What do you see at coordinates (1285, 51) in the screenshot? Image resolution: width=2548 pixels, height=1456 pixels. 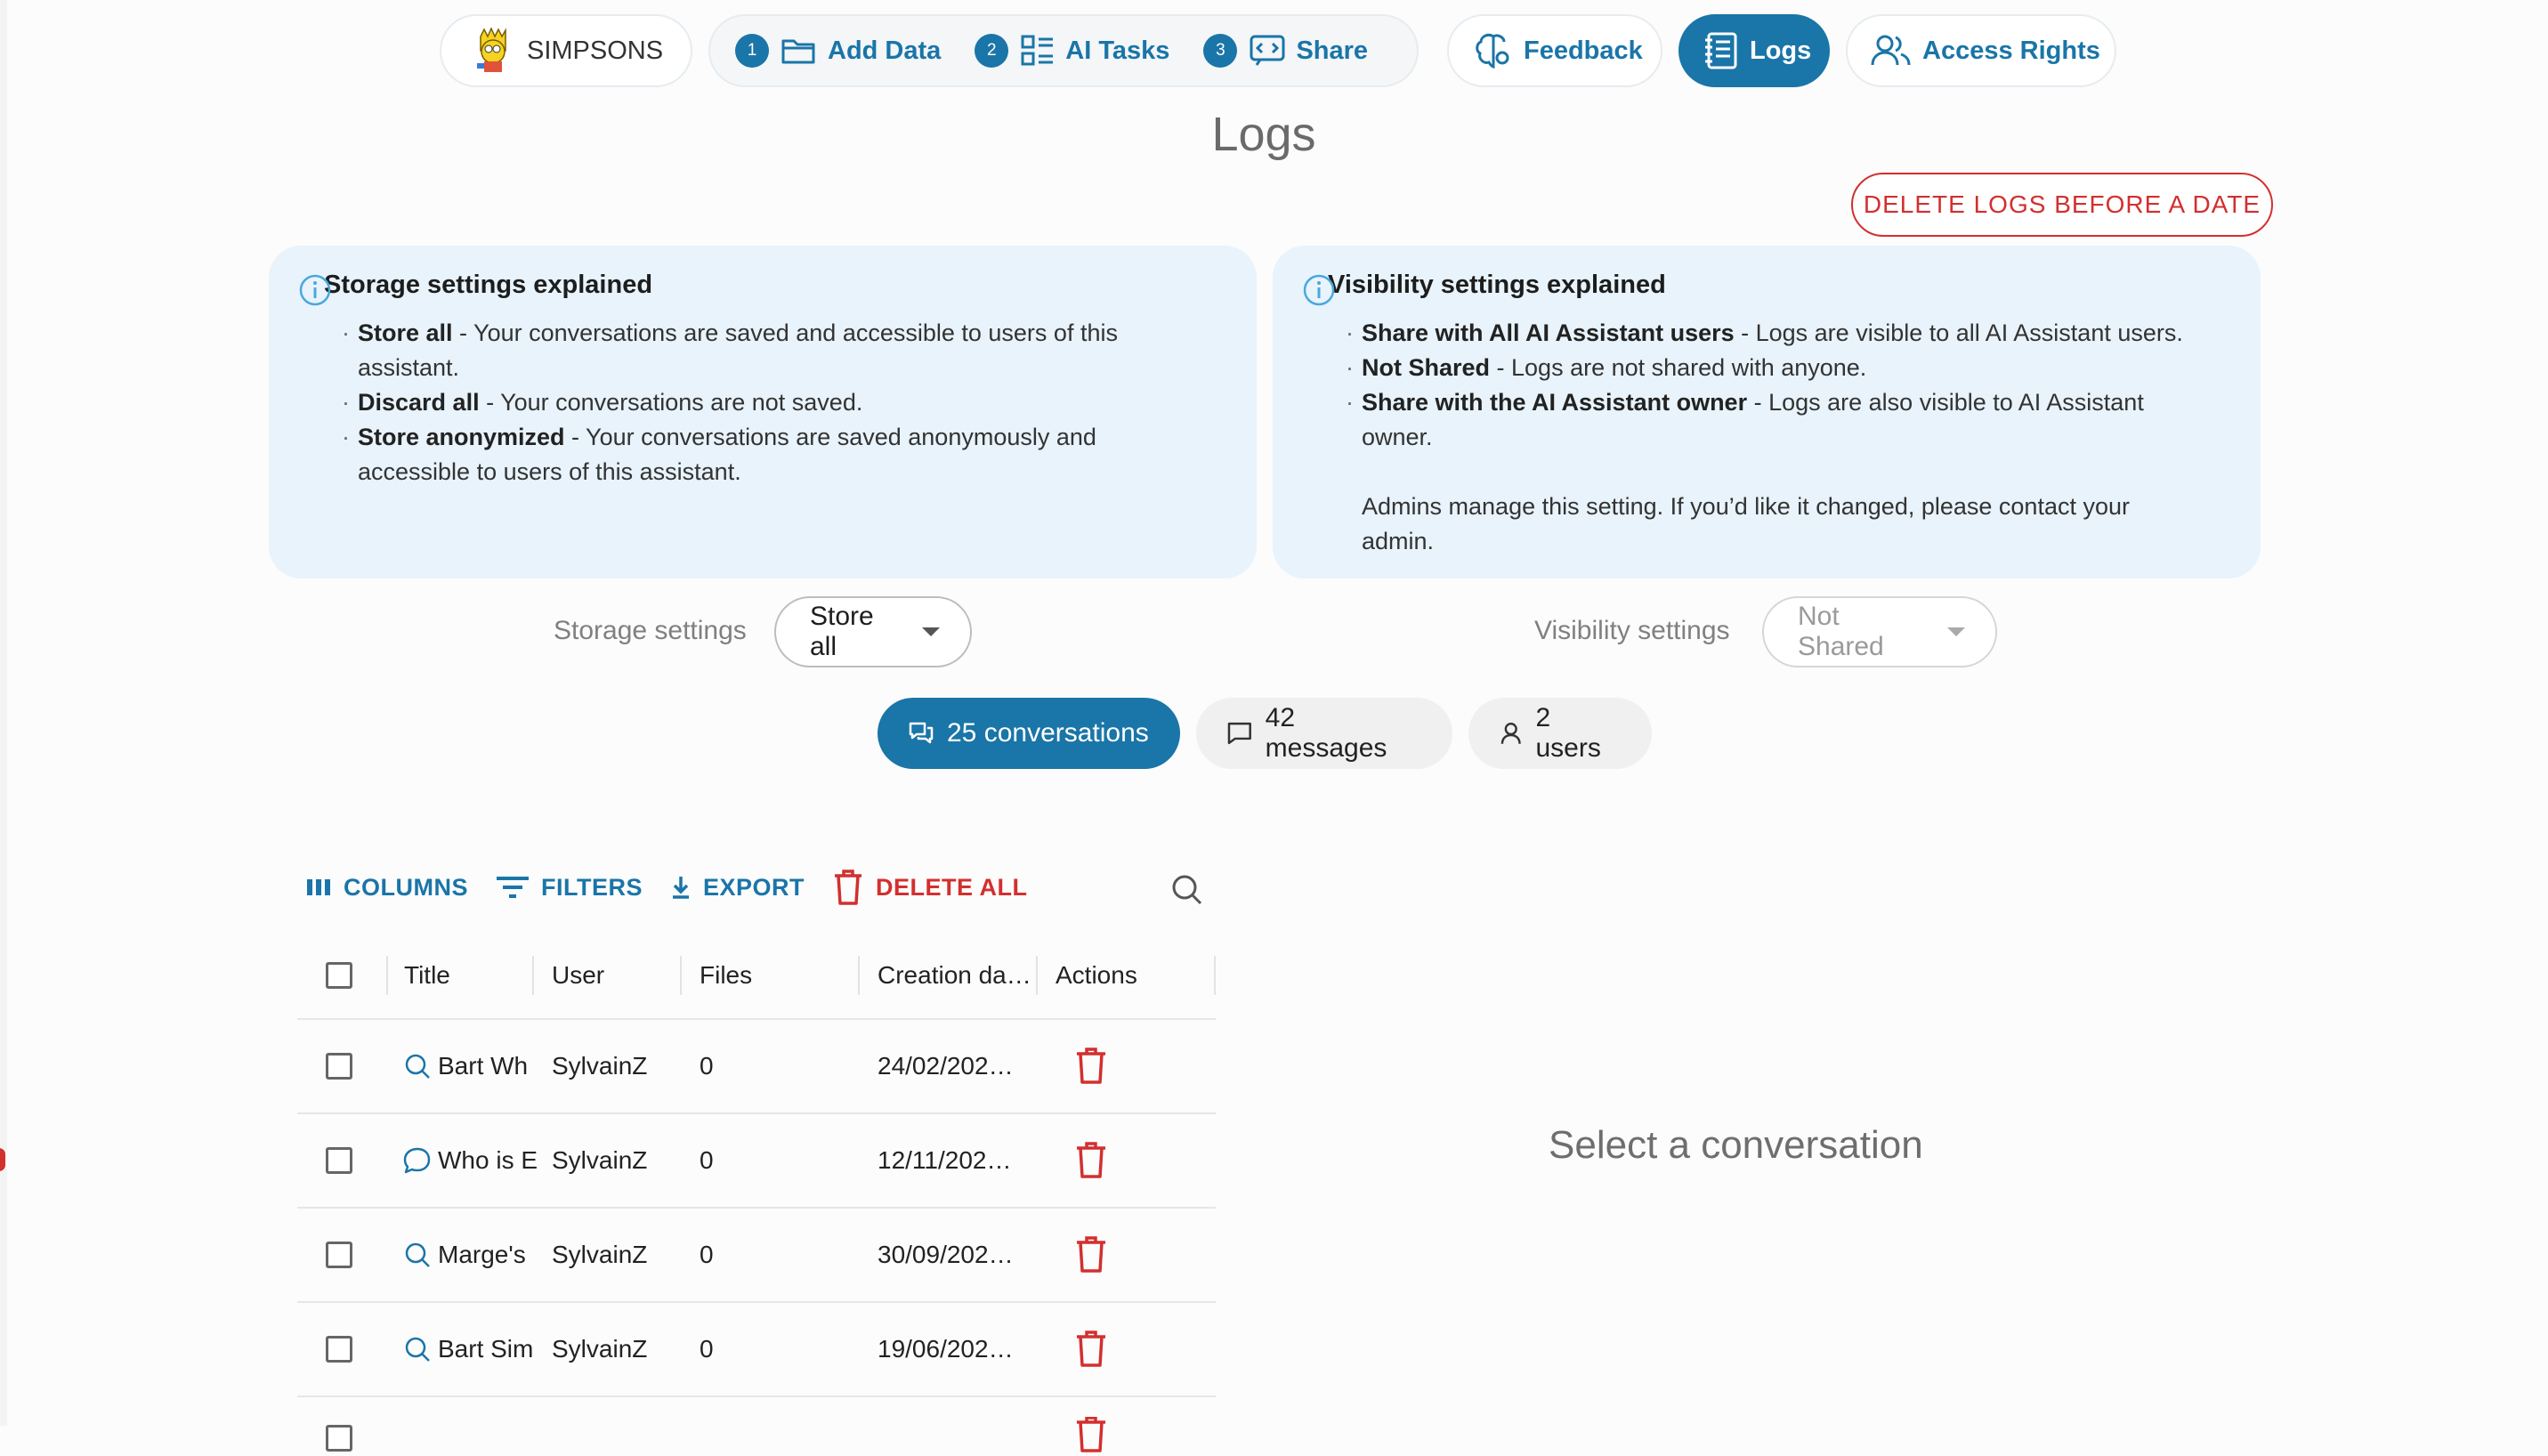 I see `step-share: 3 Share` at bounding box center [1285, 51].